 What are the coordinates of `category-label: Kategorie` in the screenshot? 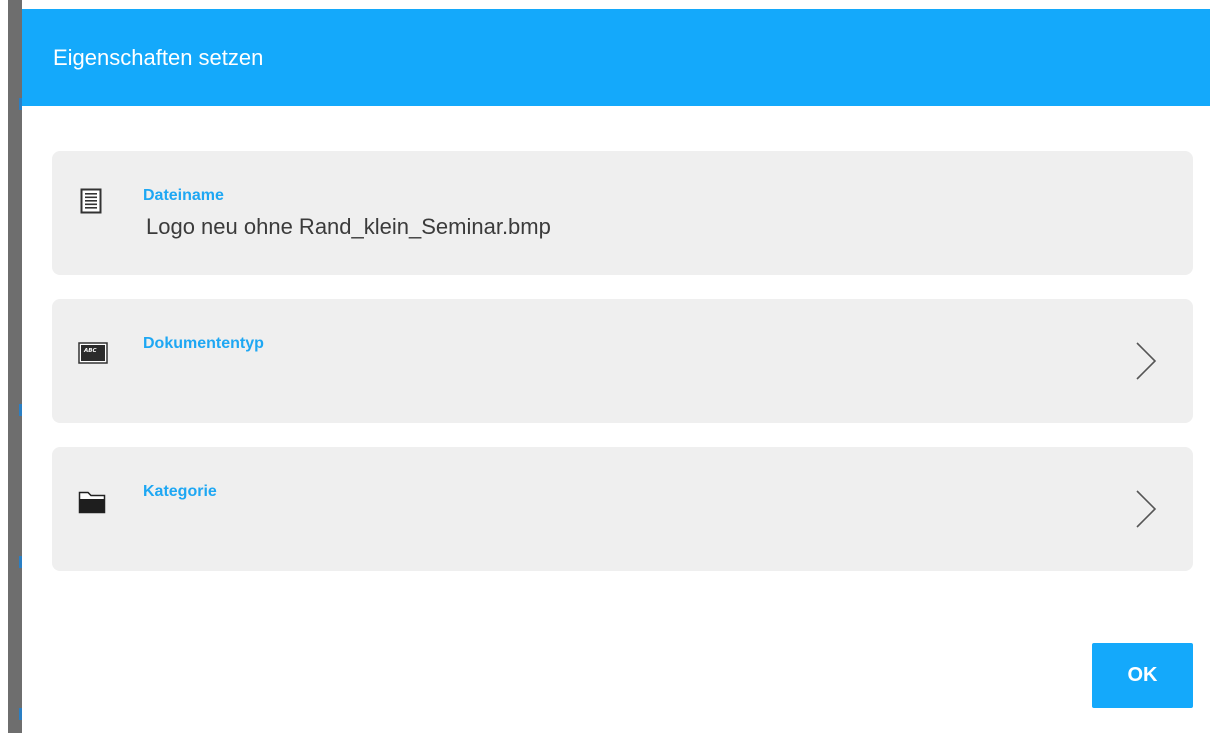 It's located at (180, 491).